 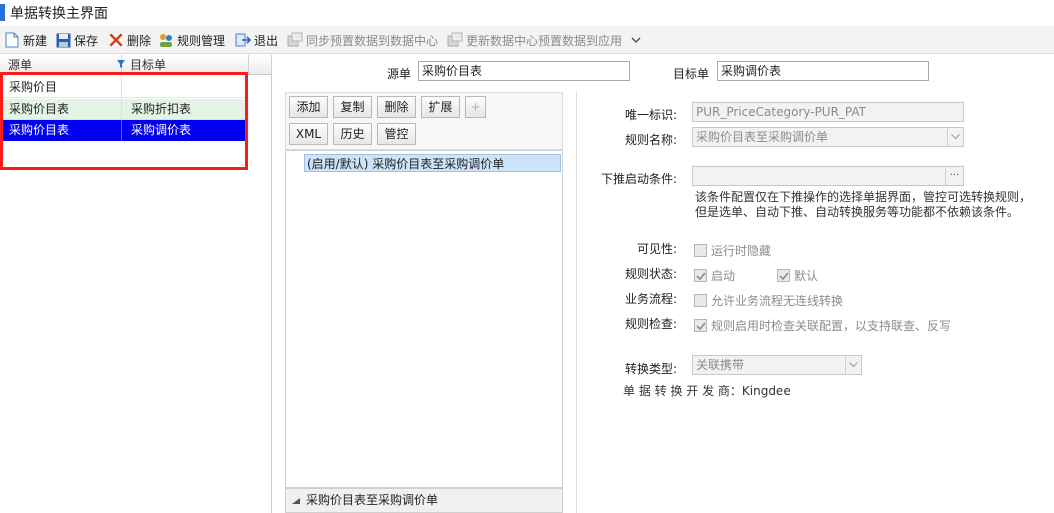 What do you see at coordinates (308, 107) in the screenshot?
I see `add-button: 添加` at bounding box center [308, 107].